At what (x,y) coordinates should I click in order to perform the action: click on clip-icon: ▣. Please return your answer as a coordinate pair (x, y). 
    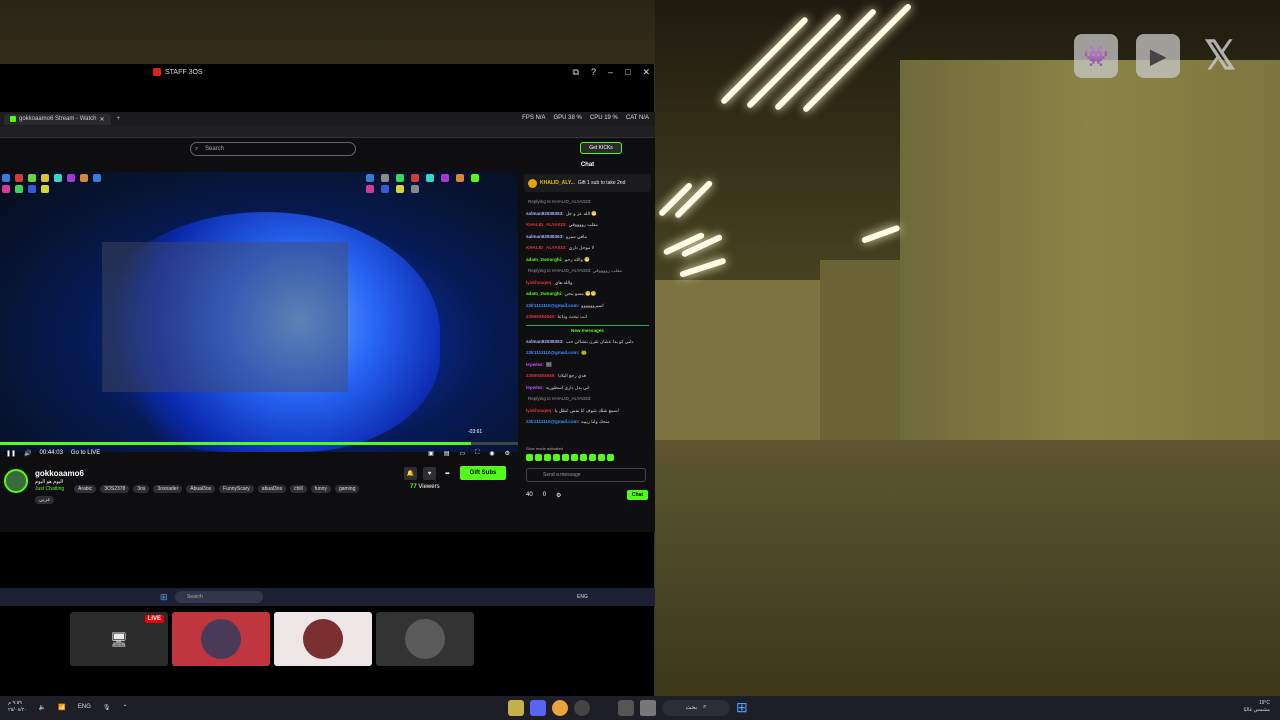
    Looking at the image, I should click on (431, 453).